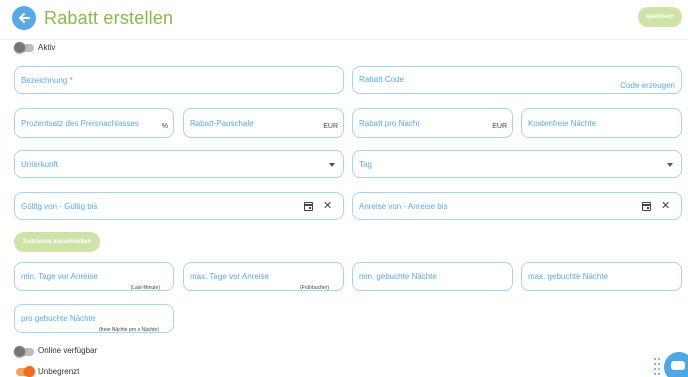 The height and width of the screenshot is (377, 688). I want to click on valid-range-field: Gültig von - Gültig bis ✕, so click(179, 206).